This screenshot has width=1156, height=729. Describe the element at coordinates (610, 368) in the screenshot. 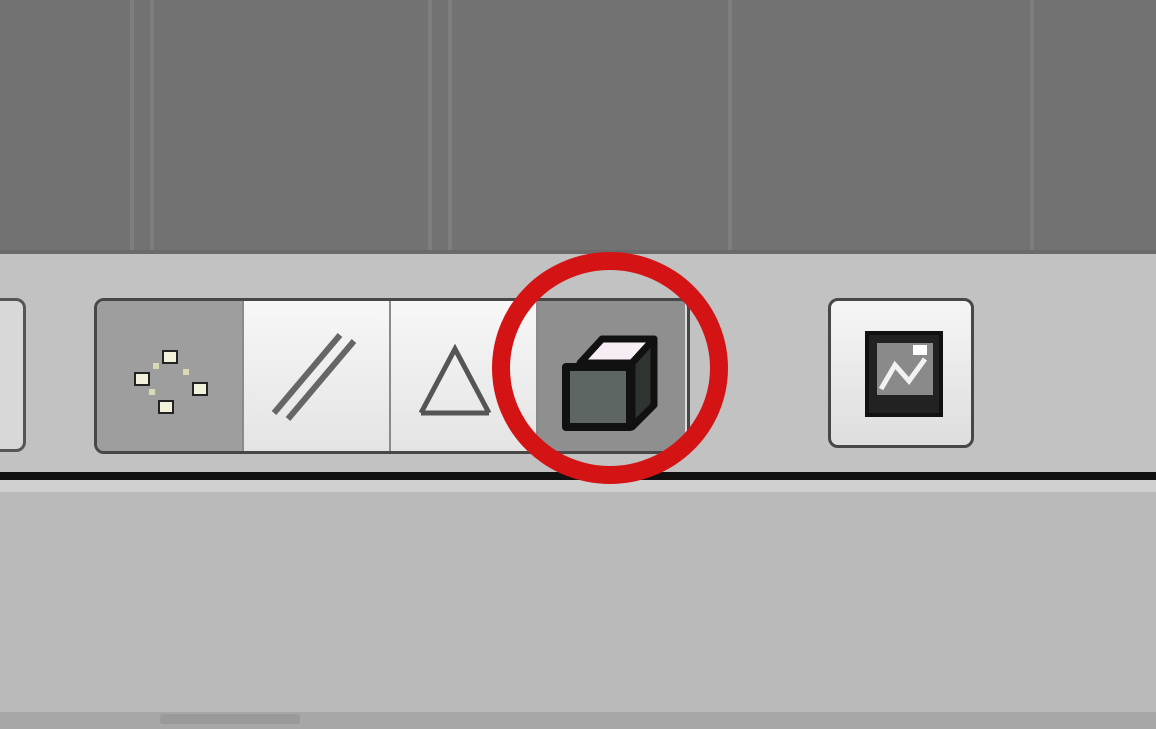

I see `annotation-highlight-circle` at that location.